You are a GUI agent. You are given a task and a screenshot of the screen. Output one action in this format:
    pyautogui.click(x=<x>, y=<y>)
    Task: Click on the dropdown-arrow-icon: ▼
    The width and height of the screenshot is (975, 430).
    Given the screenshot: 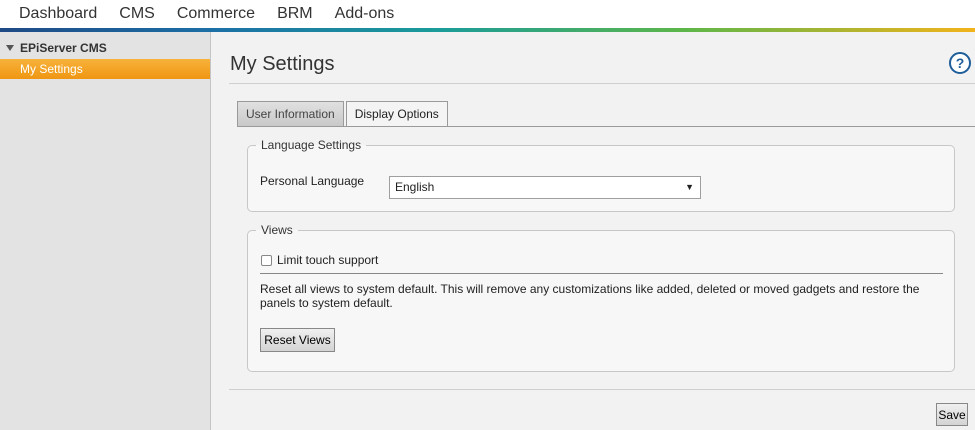 What is the action you would take?
    pyautogui.click(x=689, y=187)
    